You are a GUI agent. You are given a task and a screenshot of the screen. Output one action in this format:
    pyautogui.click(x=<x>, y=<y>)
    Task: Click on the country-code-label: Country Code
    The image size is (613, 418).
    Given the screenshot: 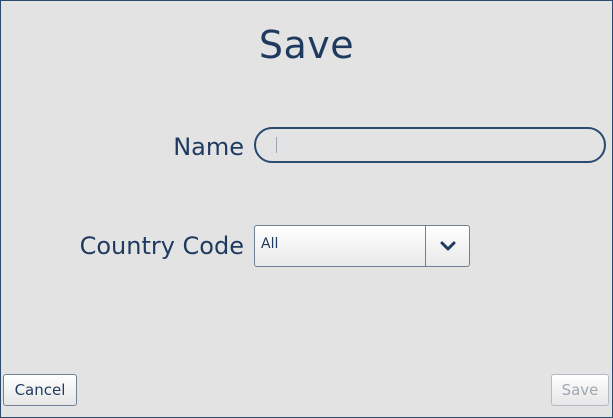 What is the action you would take?
    pyautogui.click(x=161, y=246)
    